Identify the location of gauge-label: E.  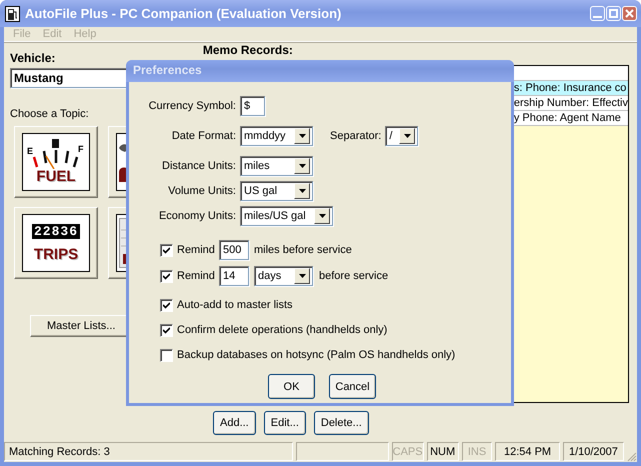
(30, 151).